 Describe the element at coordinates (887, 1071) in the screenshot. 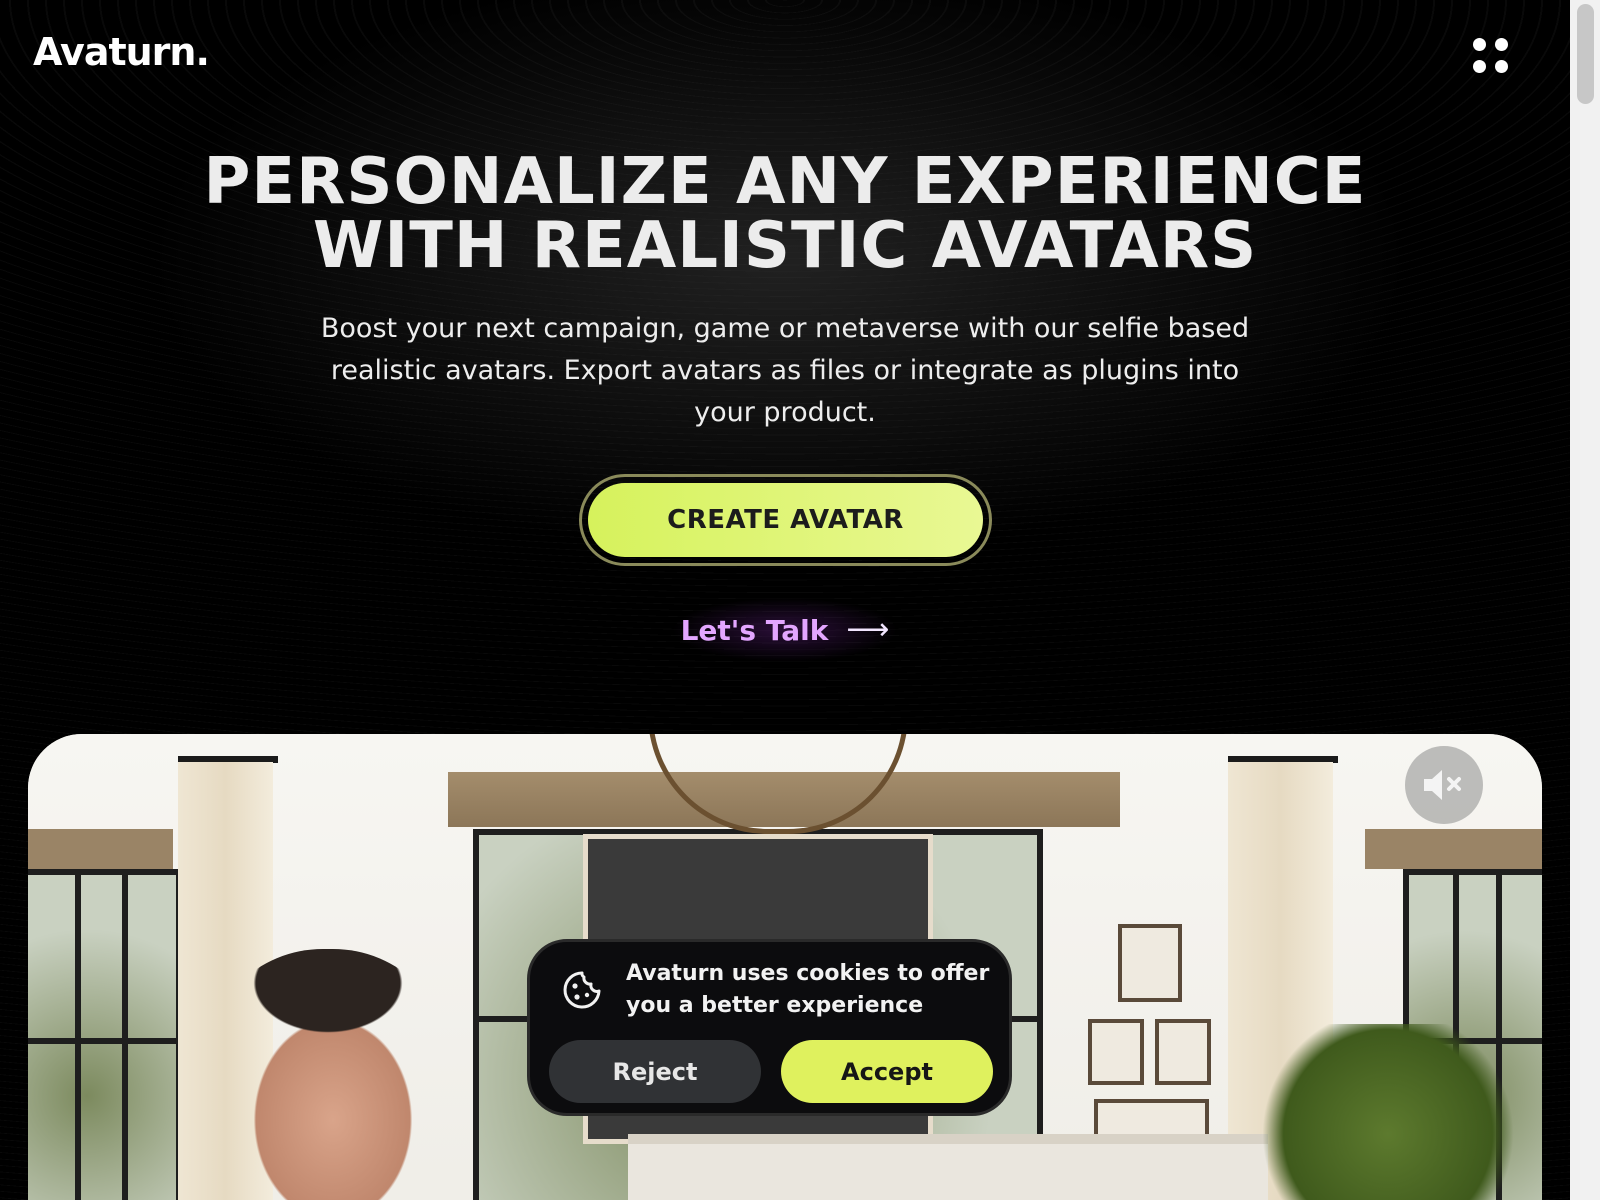

I see `accept-cookies-button: Accept` at that location.